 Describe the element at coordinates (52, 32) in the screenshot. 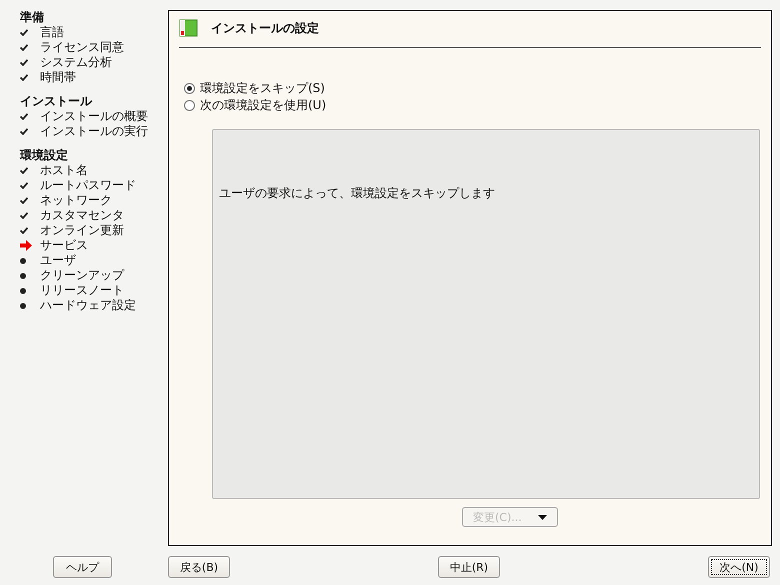

I see `step-label: 言語` at that location.